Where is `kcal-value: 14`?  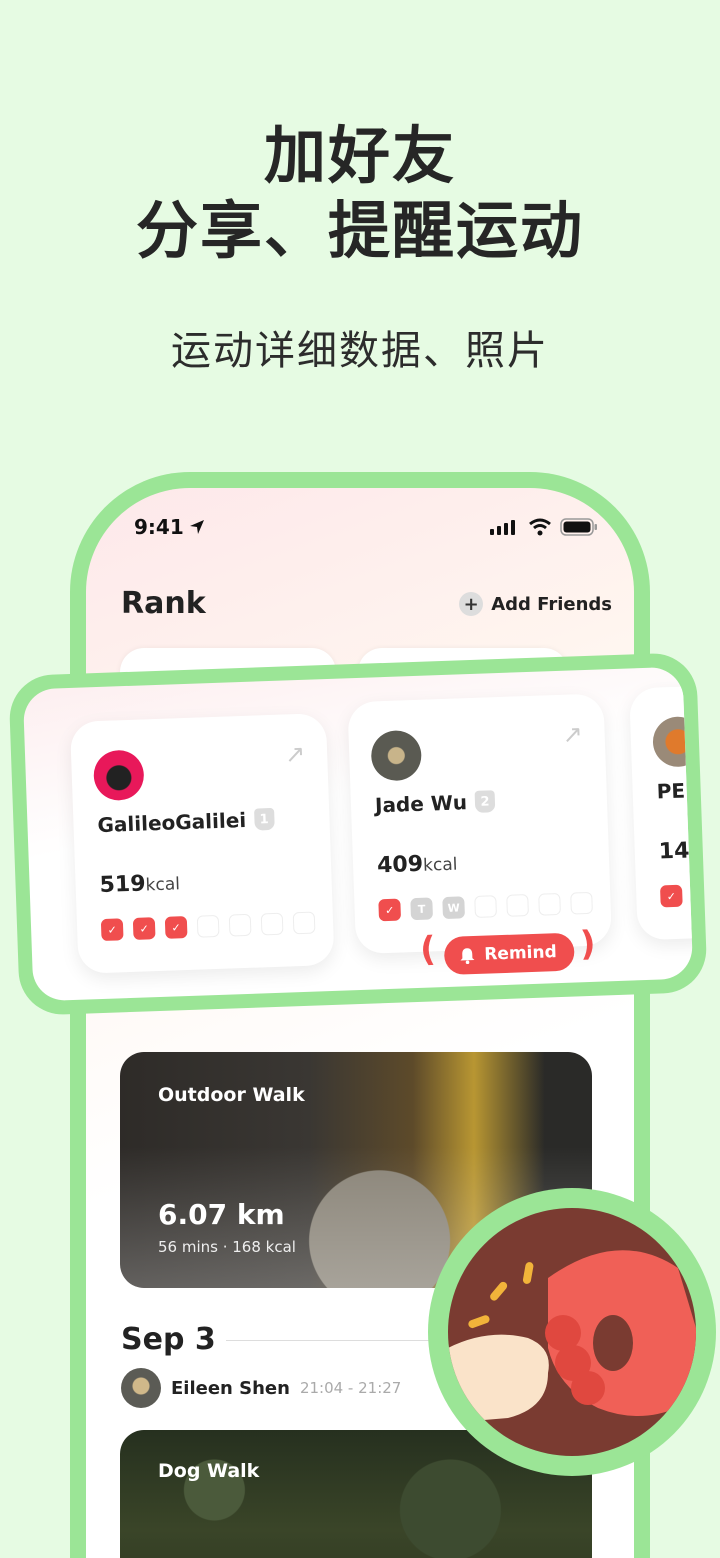 kcal-value: 14 is located at coordinates (674, 851).